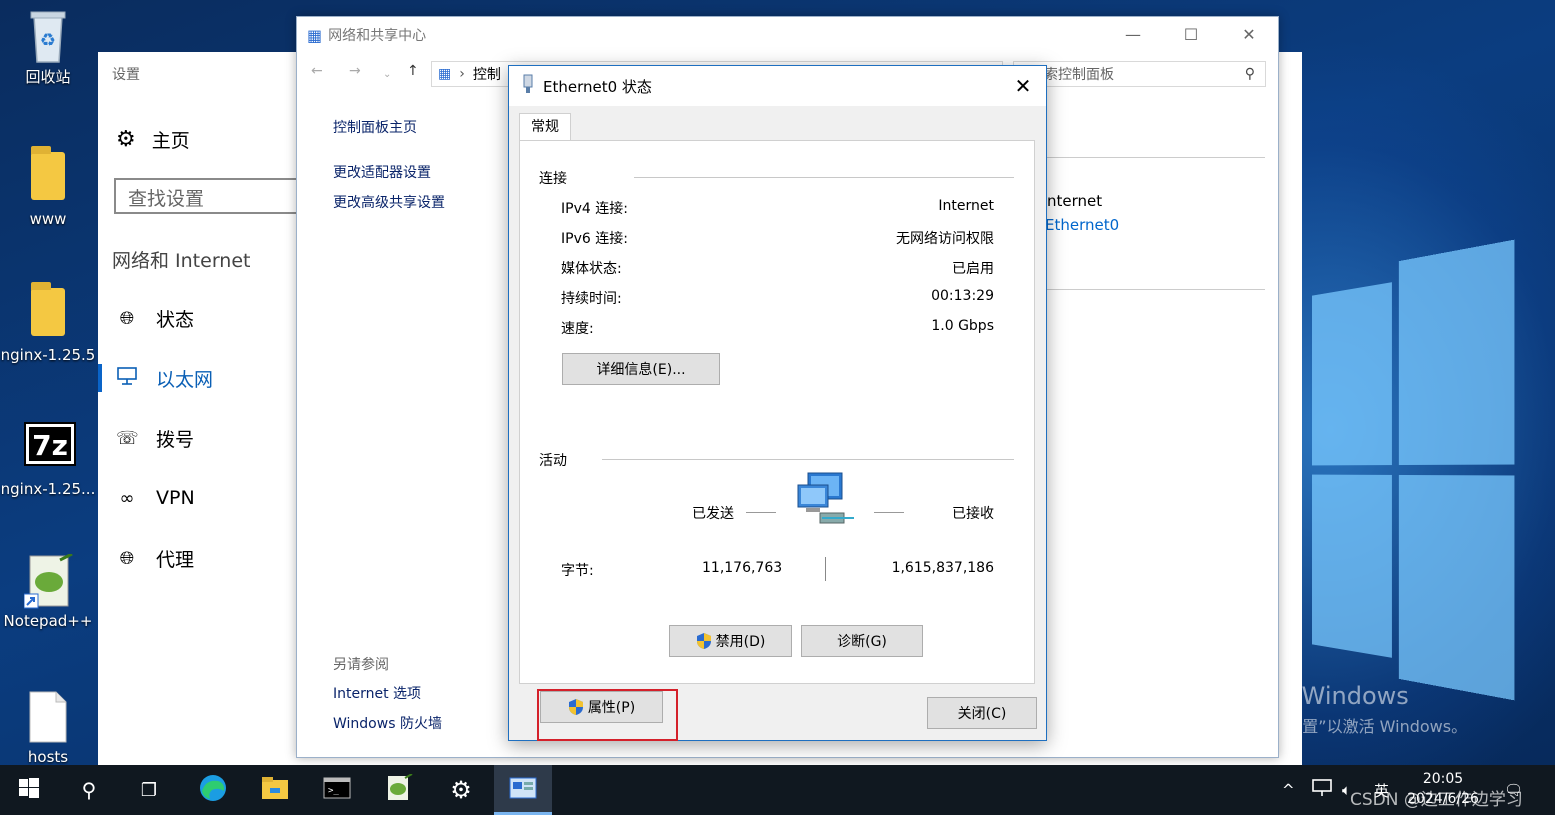  Describe the element at coordinates (966, 206) in the screenshot. I see `ipv4-value: Internet` at that location.